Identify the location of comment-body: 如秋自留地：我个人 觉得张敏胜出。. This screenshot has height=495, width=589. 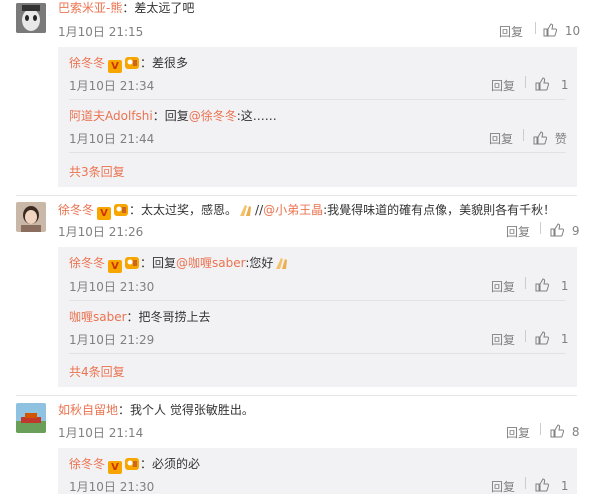
(156, 410).